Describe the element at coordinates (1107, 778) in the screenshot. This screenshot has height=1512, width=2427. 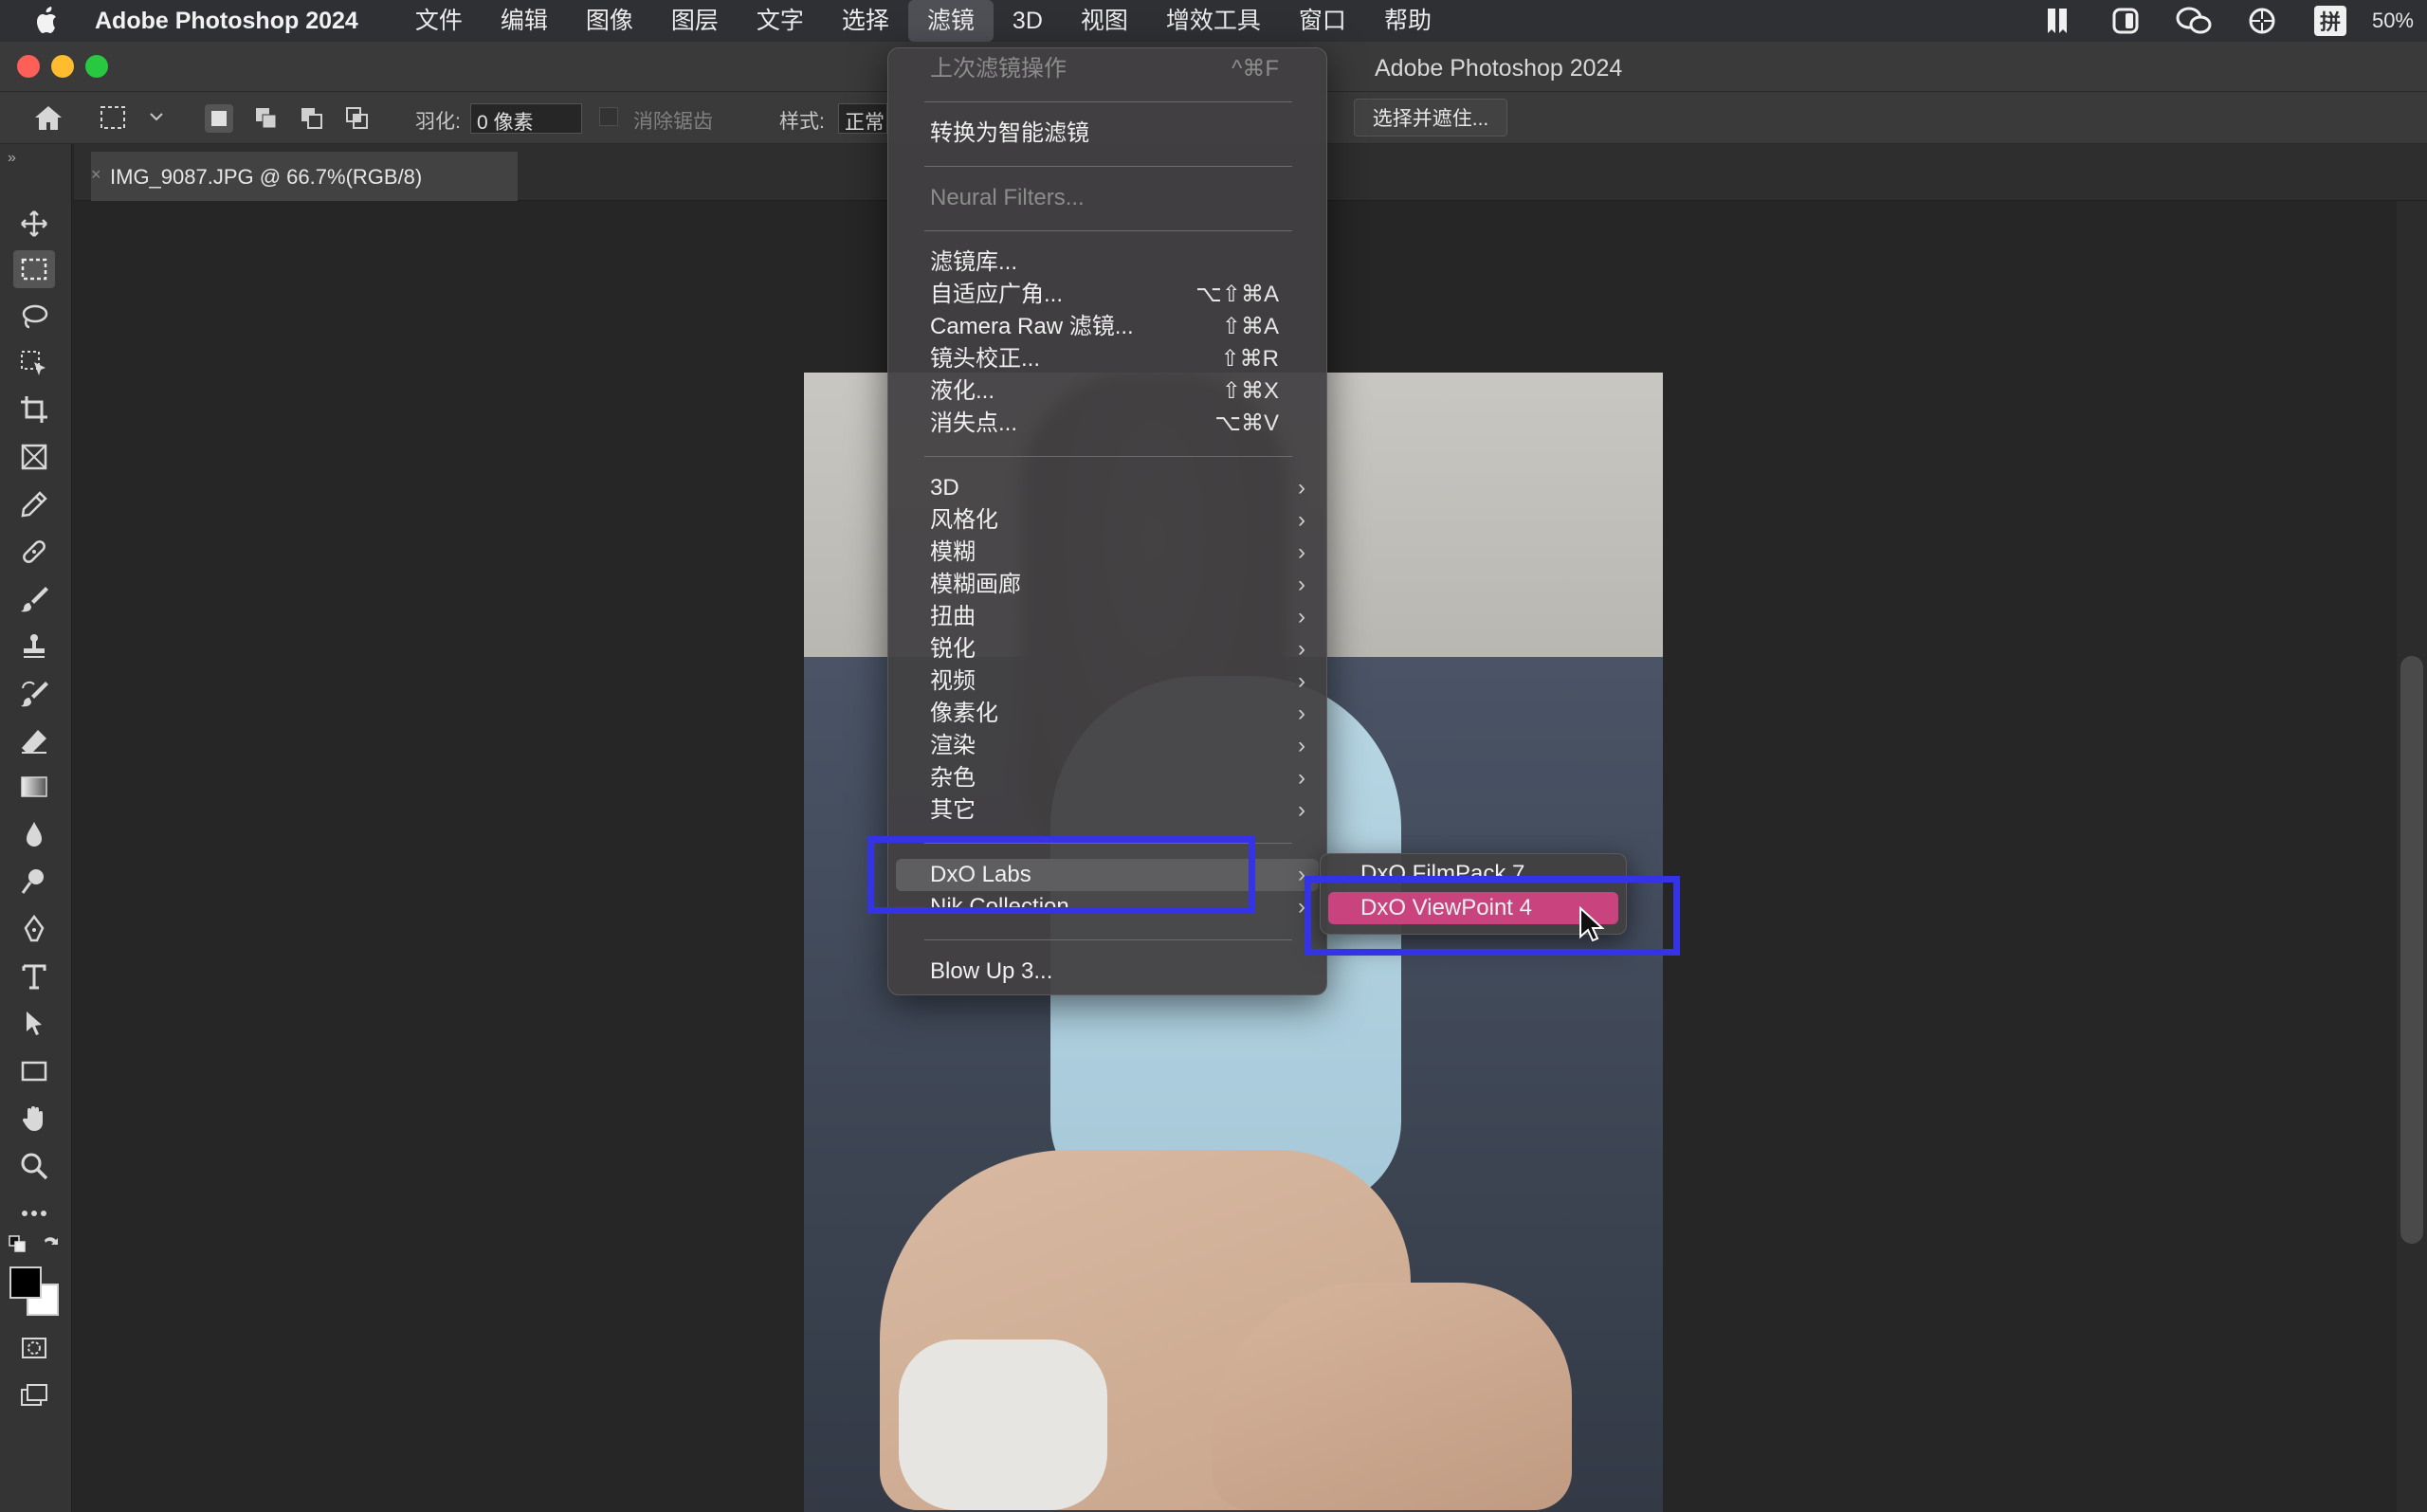
I see `menu-item-noise: 杂色 ›` at that location.